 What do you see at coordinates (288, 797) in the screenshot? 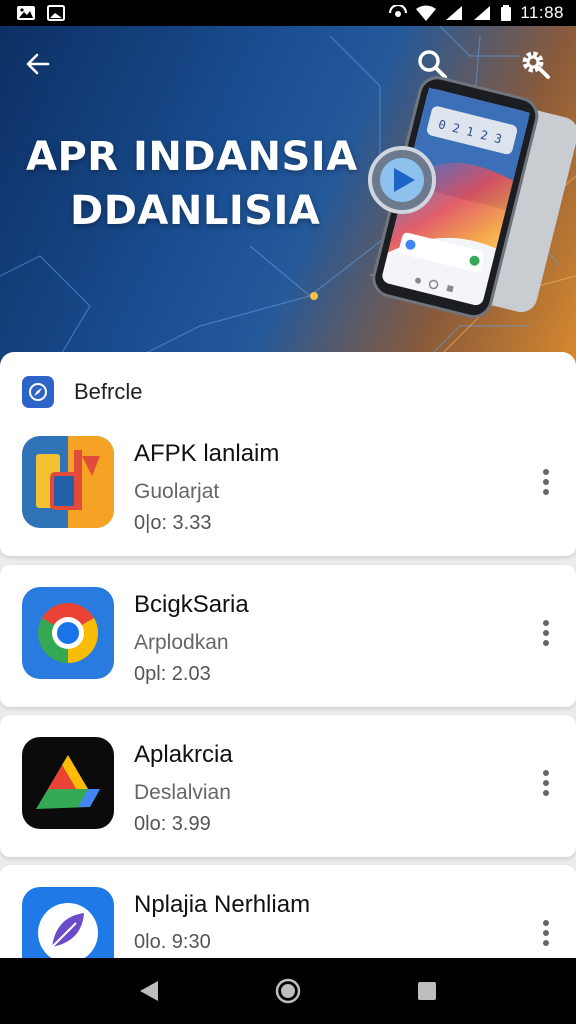
I see `app-list-item: Aplakrcia Deslalvian 0lo: 3.99` at bounding box center [288, 797].